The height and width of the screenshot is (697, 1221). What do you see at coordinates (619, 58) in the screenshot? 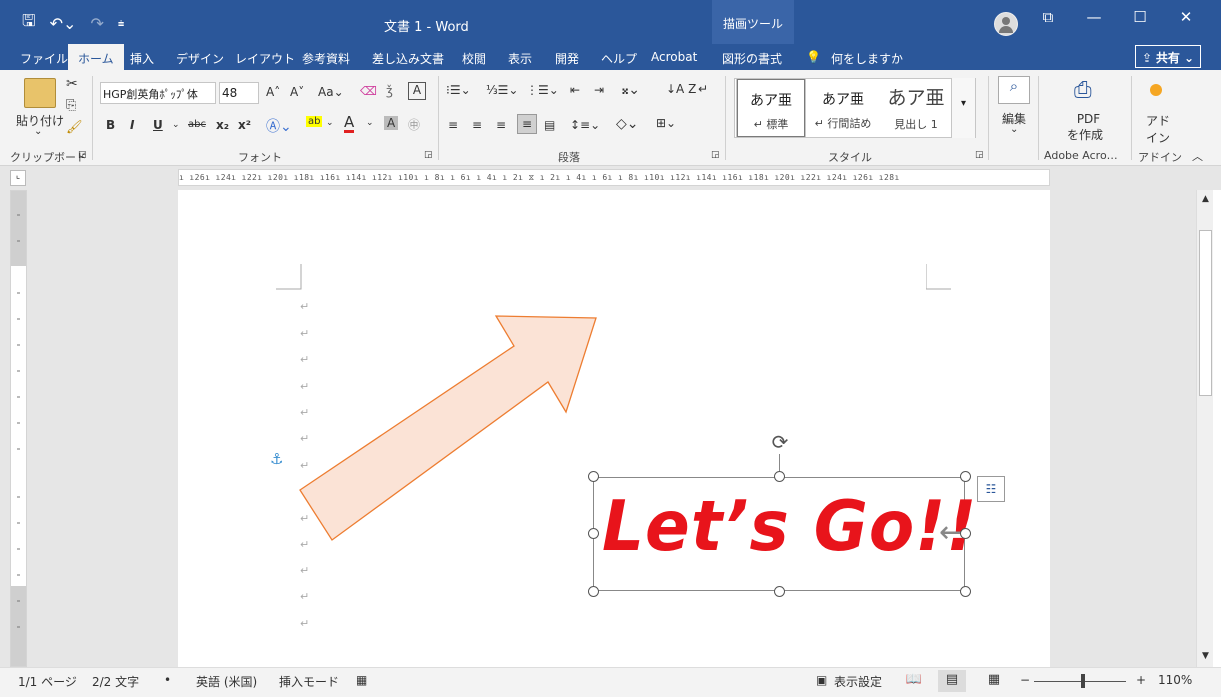
I see `tab-help: ヘルプ` at bounding box center [619, 58].